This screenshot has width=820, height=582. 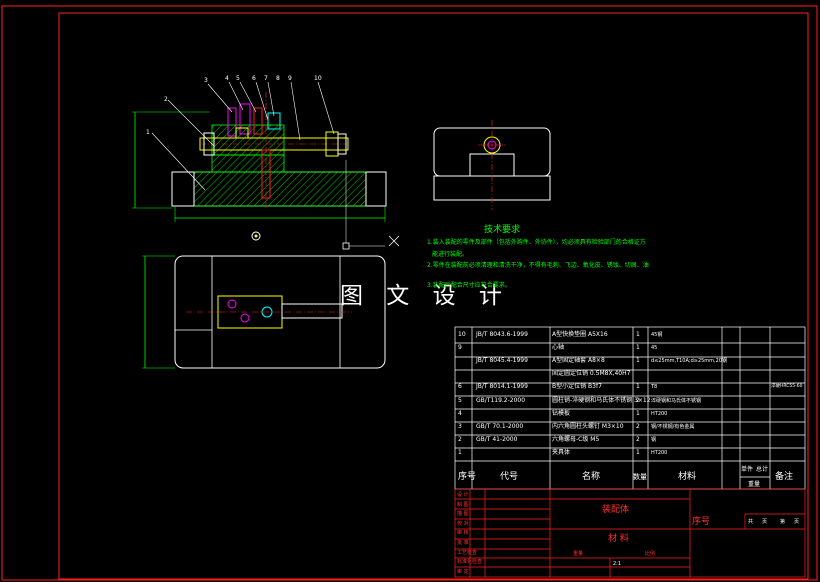 I want to click on bom-cell-no: 3, so click(x=460, y=426).